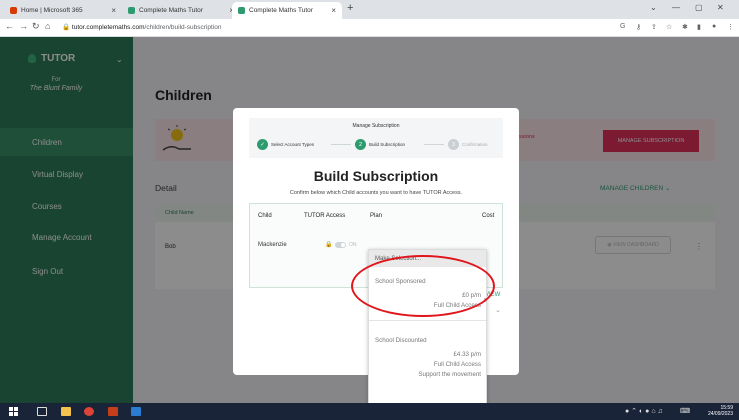  What do you see at coordinates (262, 144) in the screenshot?
I see `check-icon: ✓` at bounding box center [262, 144].